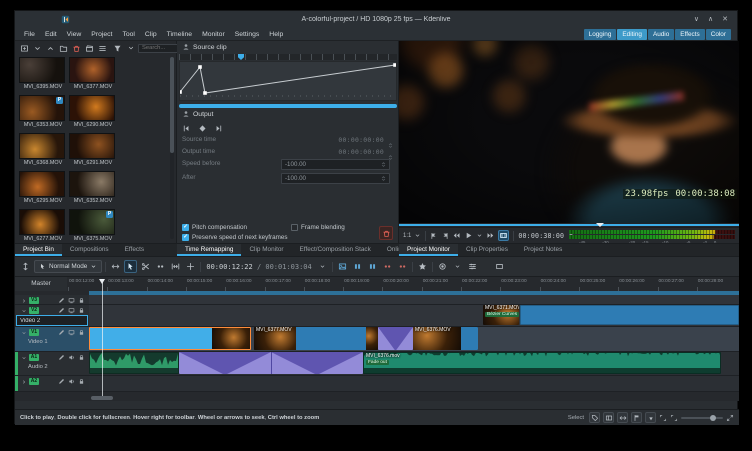 This screenshot has width=752, height=451. I want to click on checkbox-frame-blending: Frame blending, so click(318, 227).